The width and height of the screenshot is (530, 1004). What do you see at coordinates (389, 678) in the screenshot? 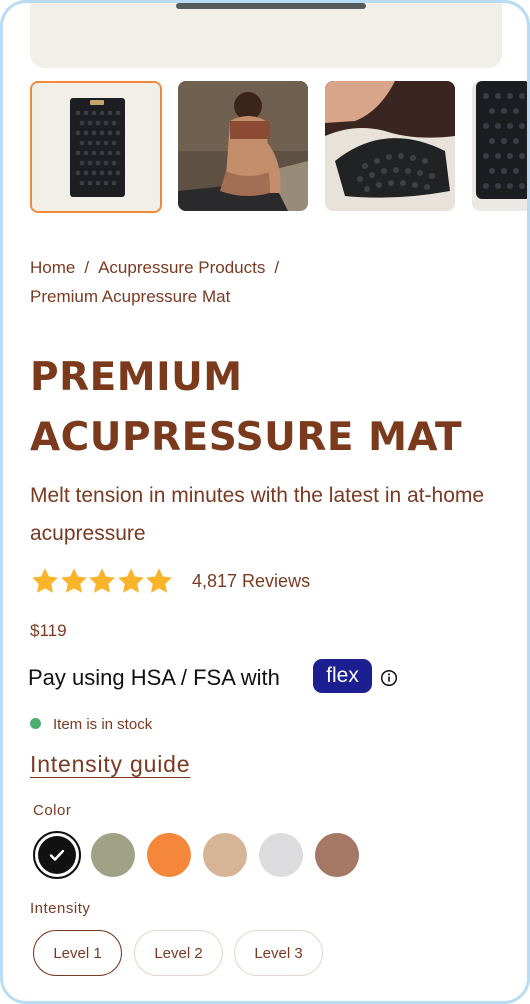
I see `info-icon` at bounding box center [389, 678].